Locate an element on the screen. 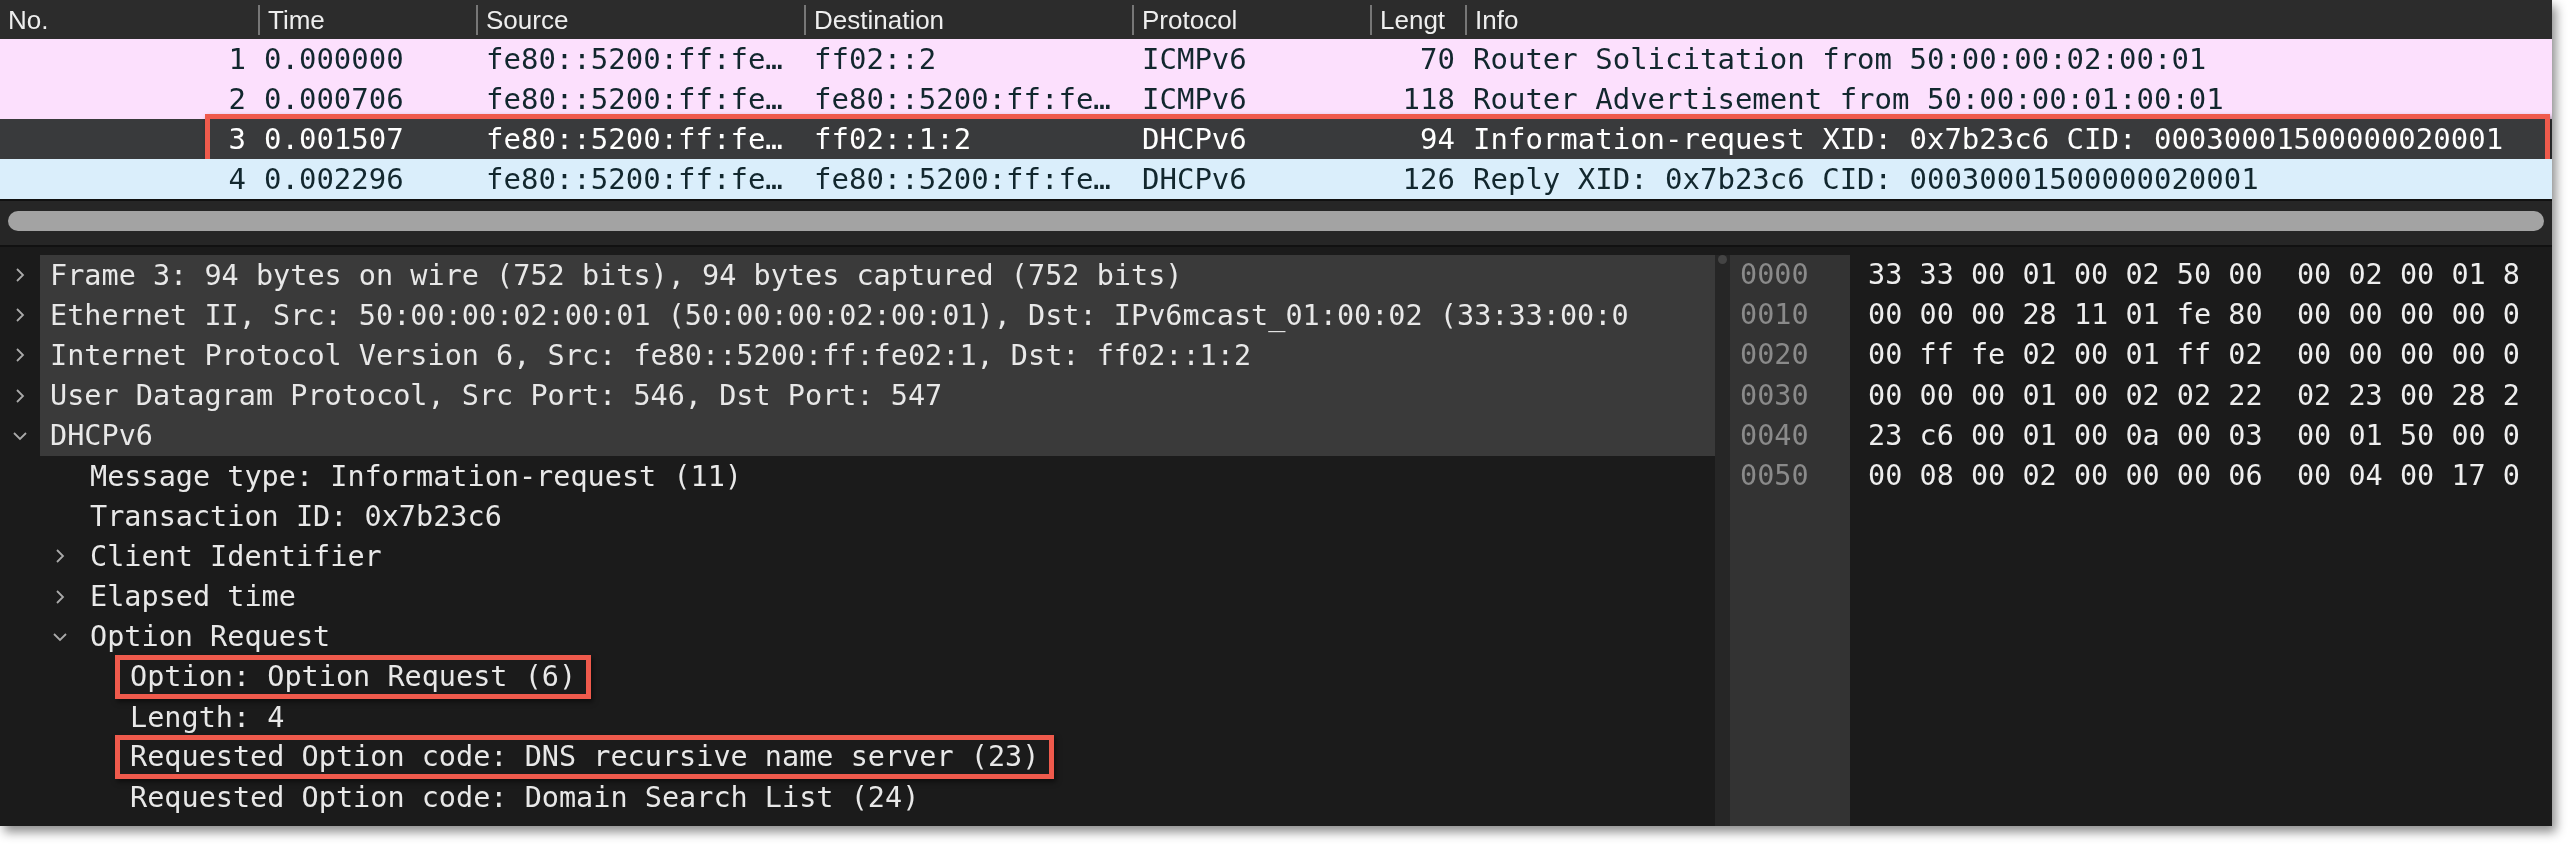 This screenshot has height=848, width=2572. column-header: Time is located at coordinates (367, 19).